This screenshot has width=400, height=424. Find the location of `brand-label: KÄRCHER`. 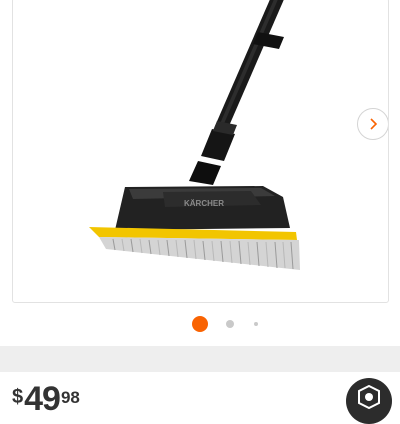

brand-label: KÄRCHER is located at coordinates (204, 203).